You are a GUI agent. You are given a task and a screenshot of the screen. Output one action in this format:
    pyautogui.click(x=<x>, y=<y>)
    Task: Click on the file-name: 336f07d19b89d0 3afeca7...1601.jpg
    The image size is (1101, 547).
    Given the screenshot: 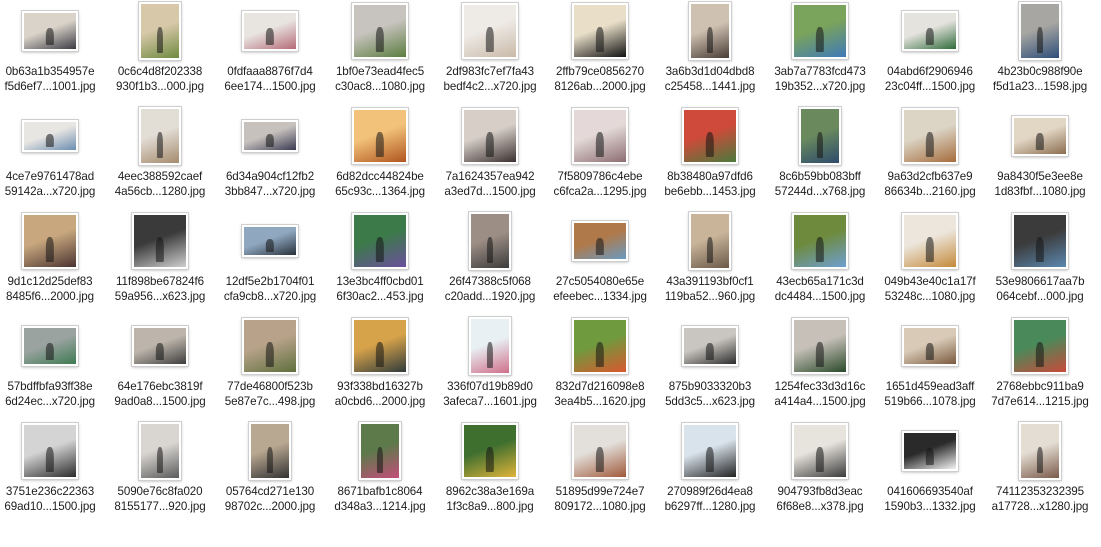 What is the action you would take?
    pyautogui.click(x=490, y=394)
    